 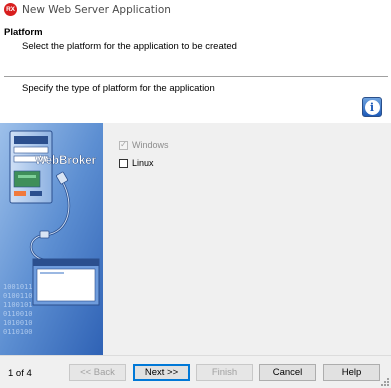 What do you see at coordinates (97, 372) in the screenshot?
I see `back-button: << Back` at bounding box center [97, 372].